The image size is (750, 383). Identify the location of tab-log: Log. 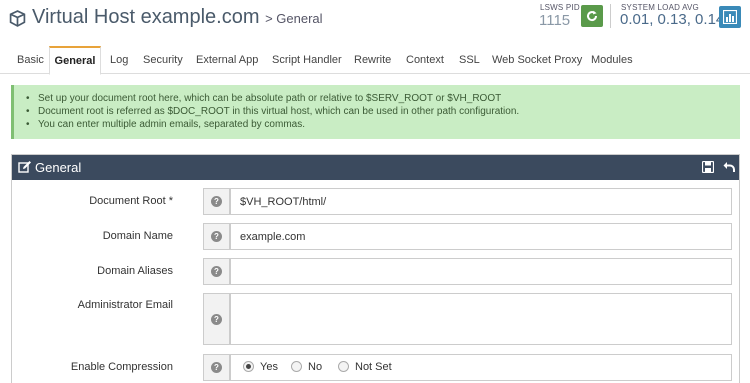
(119, 60).